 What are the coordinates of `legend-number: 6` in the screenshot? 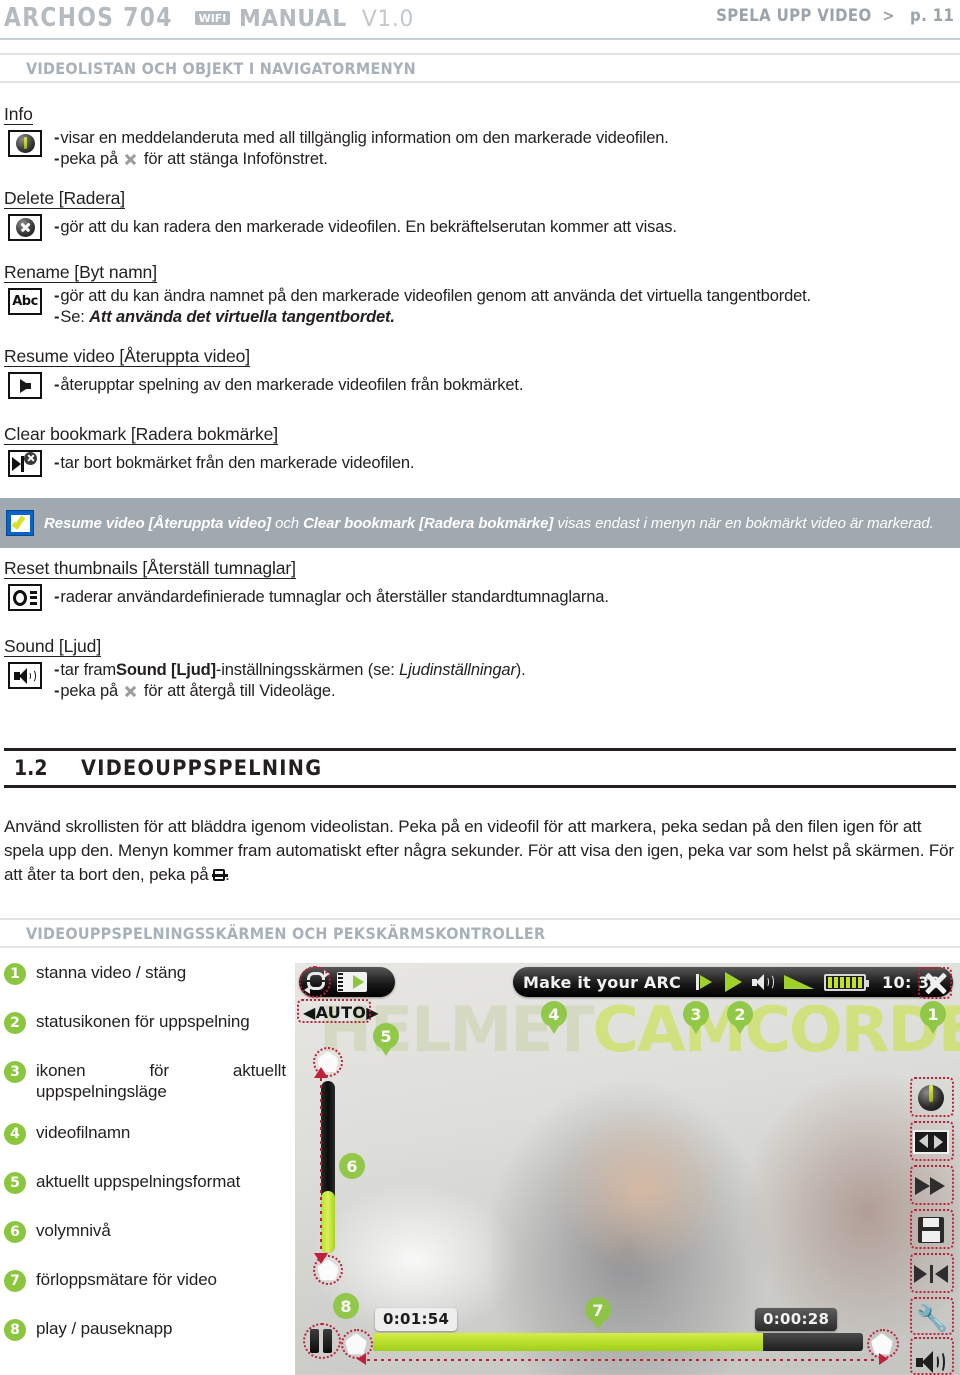 It's located at (15, 1232).